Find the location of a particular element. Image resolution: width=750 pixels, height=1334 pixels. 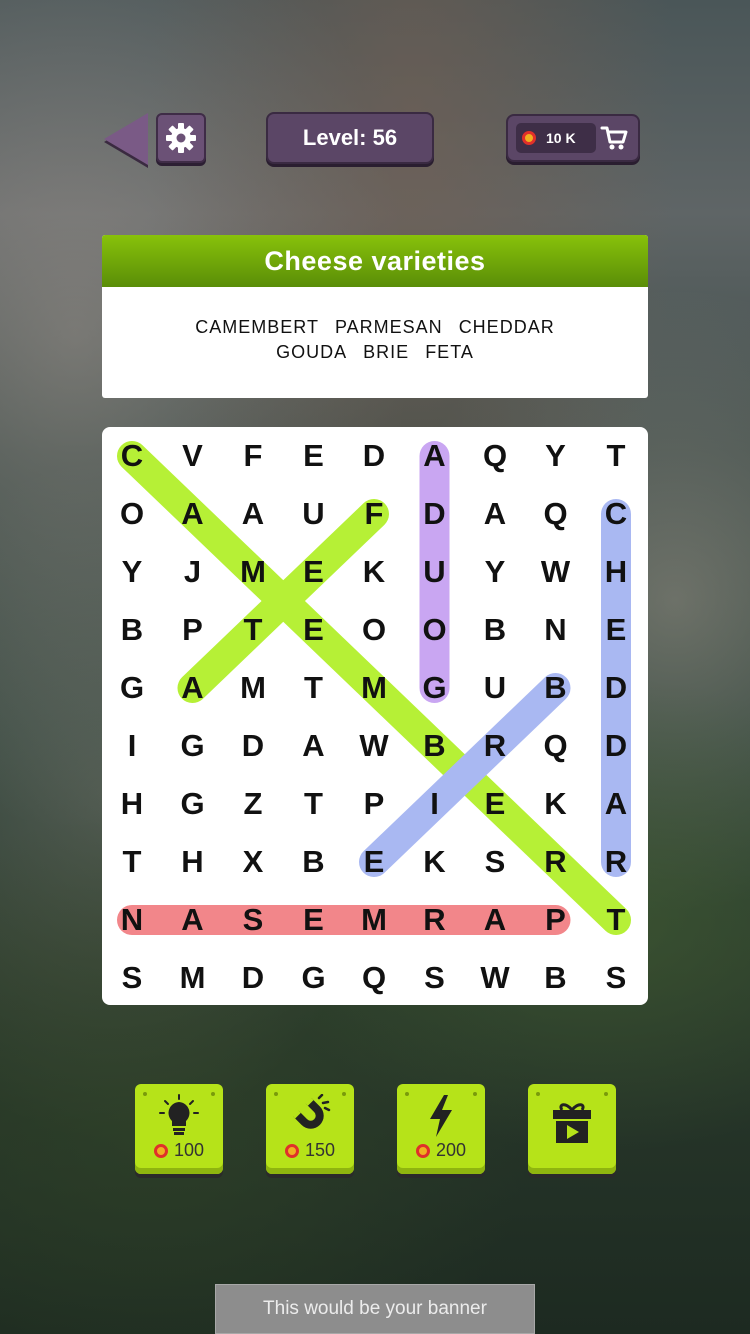

coin-shop-button: 10 K is located at coordinates (573, 138).